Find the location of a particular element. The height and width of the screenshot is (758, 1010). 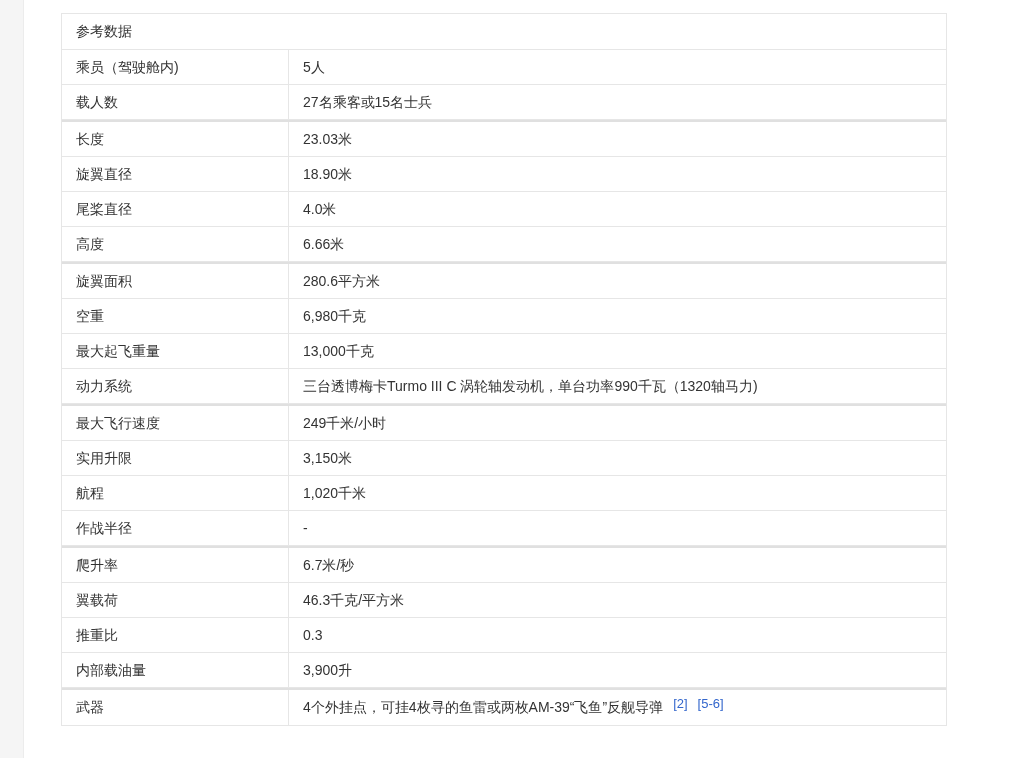

table-cell-text: 三台透博梅卡Turmo III C 涡轮轴发动机，单台功率990千瓦（1320轴马力) is located at coordinates (530, 386).